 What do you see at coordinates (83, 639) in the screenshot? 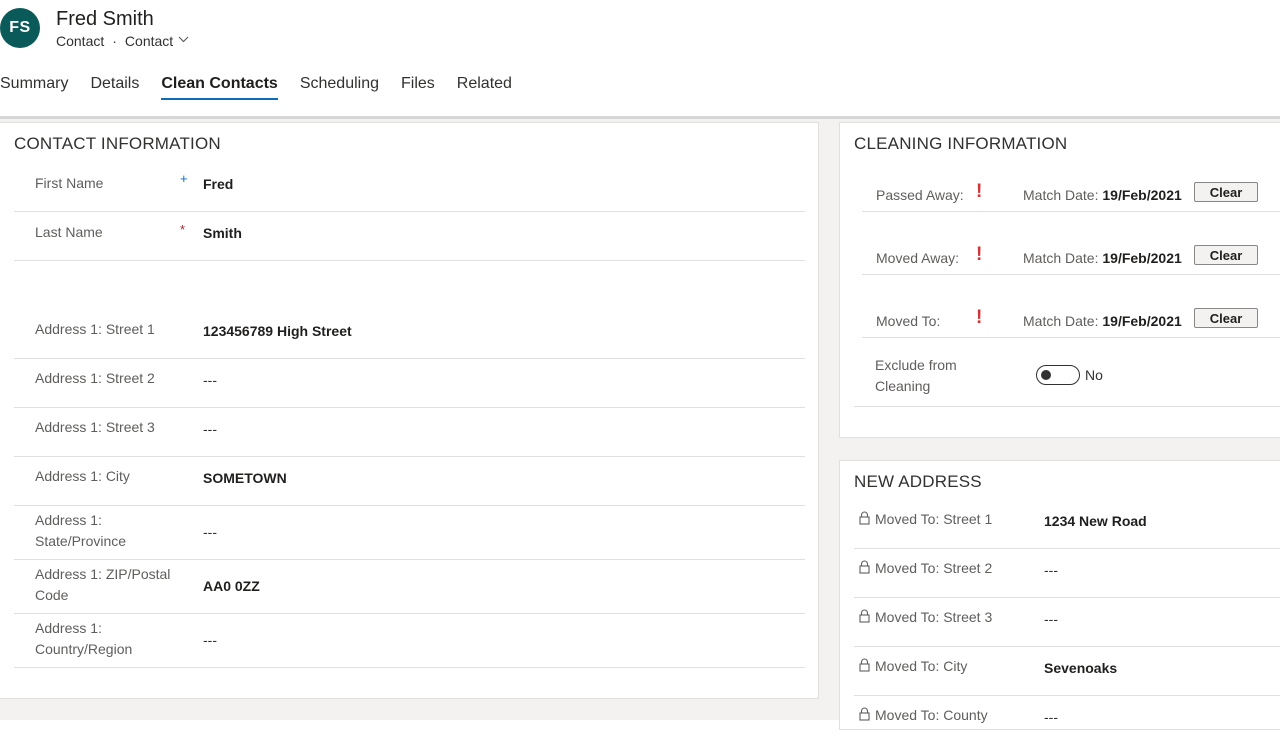
I see `country-label: Address 1: Country/Region` at bounding box center [83, 639].